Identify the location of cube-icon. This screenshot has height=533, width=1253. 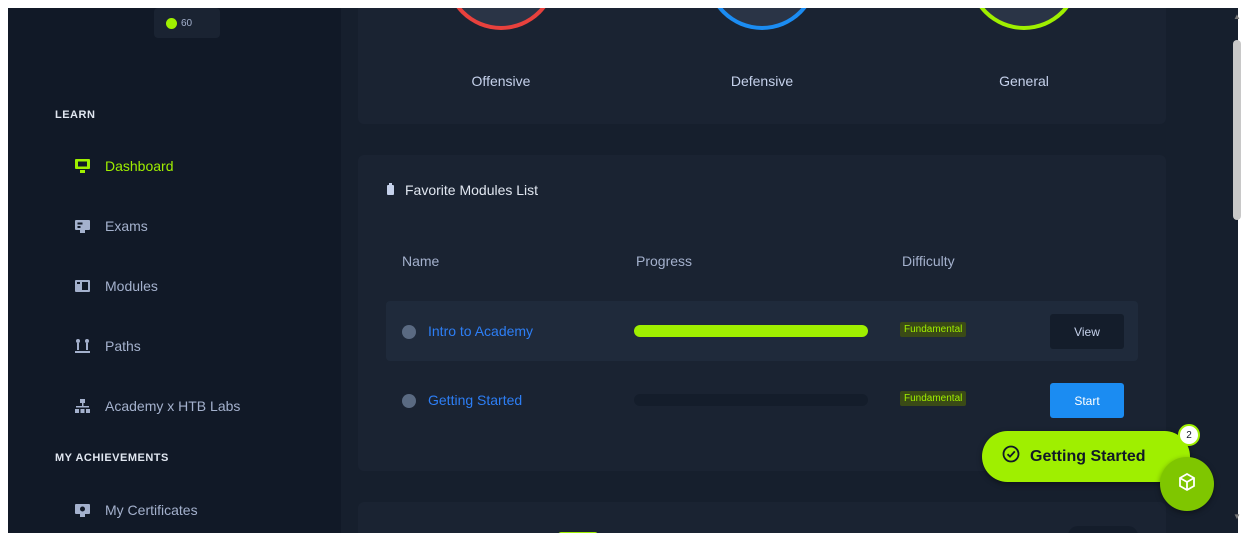
(1187, 484).